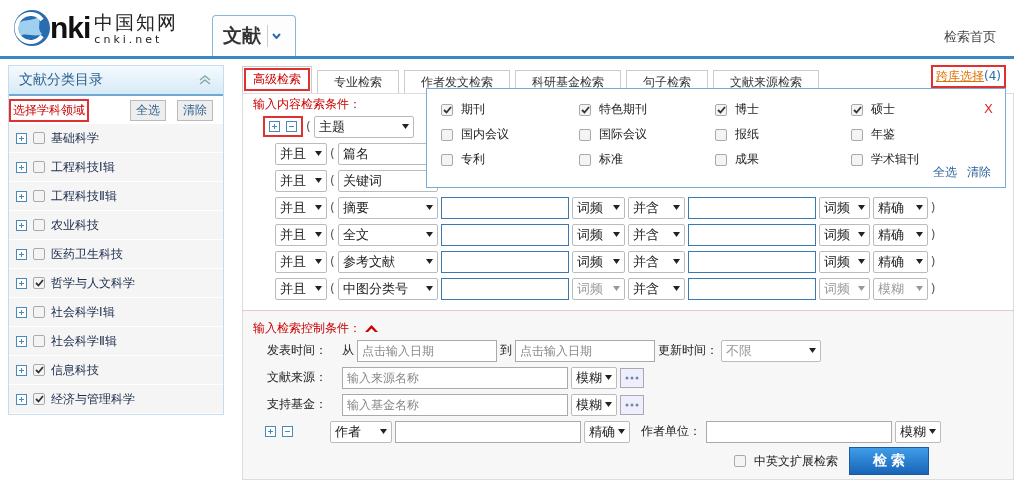 The height and width of the screenshot is (494, 1014). I want to click on cross-db-link: 跨库选择(4), so click(968, 76).